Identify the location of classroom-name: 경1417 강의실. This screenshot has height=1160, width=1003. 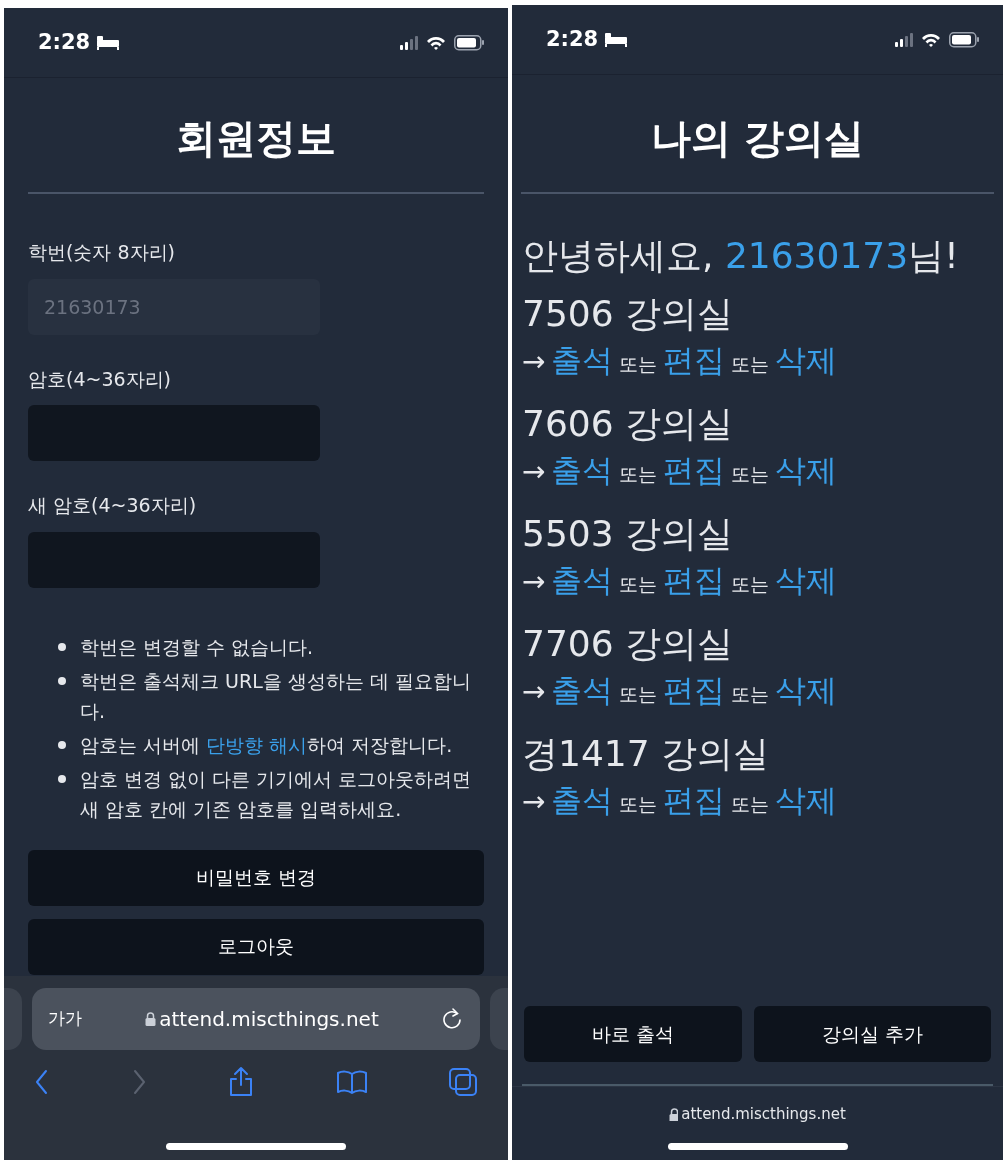
(646, 754).